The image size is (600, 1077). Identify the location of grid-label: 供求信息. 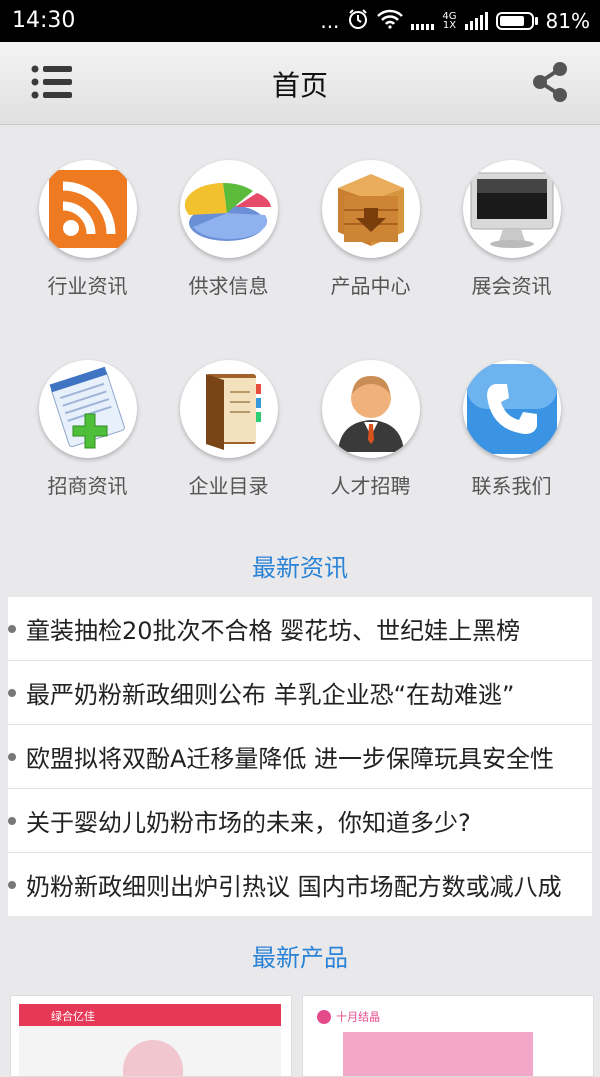
(228, 286).